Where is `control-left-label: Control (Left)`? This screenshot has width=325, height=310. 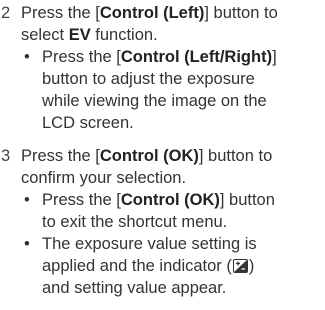 control-left-label: Control (Left) is located at coordinates (152, 13).